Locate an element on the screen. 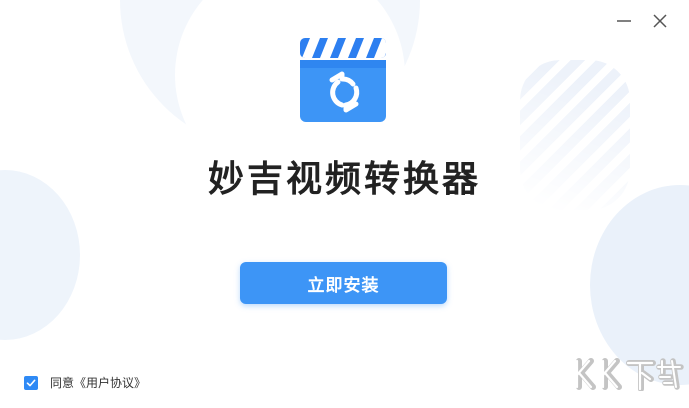 The image size is (689, 408). app-logo is located at coordinates (343, 80).